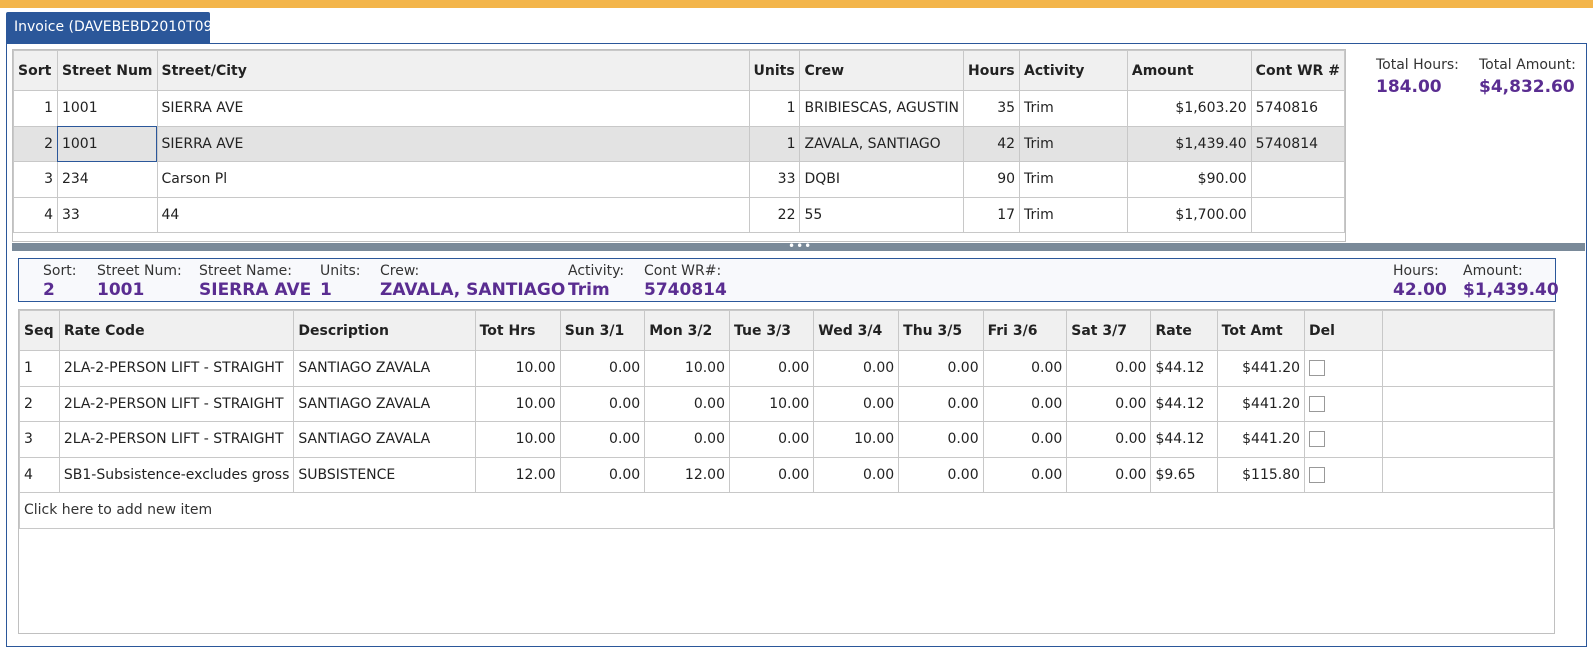 Image resolution: width=1593 pixels, height=655 pixels. What do you see at coordinates (453, 108) in the screenshot?
I see `cell-street-city: SIERRA AVE` at bounding box center [453, 108].